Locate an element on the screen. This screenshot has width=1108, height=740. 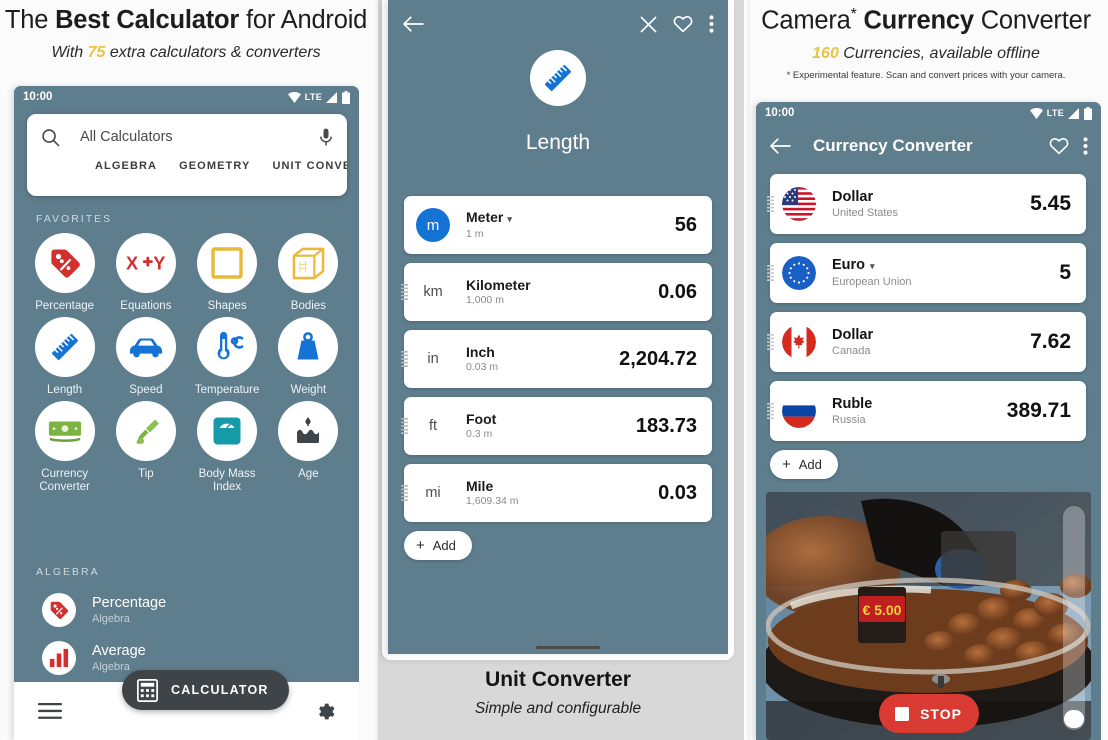
tab-geometry: GEOMETRY is located at coordinates (214, 166).